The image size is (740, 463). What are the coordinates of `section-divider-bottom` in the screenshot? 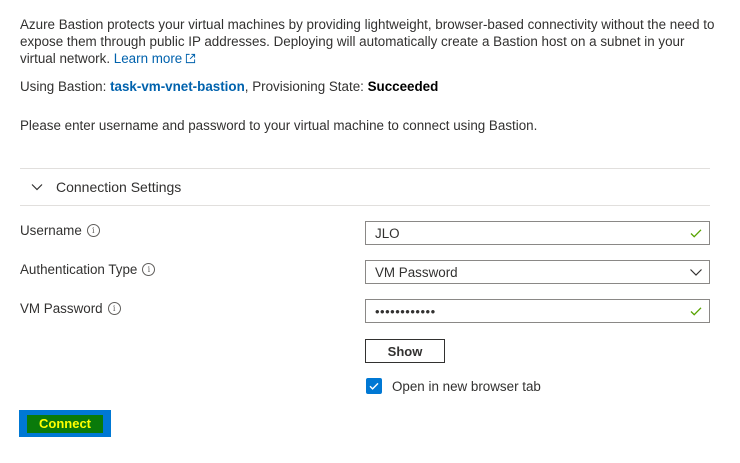 It's located at (365, 205).